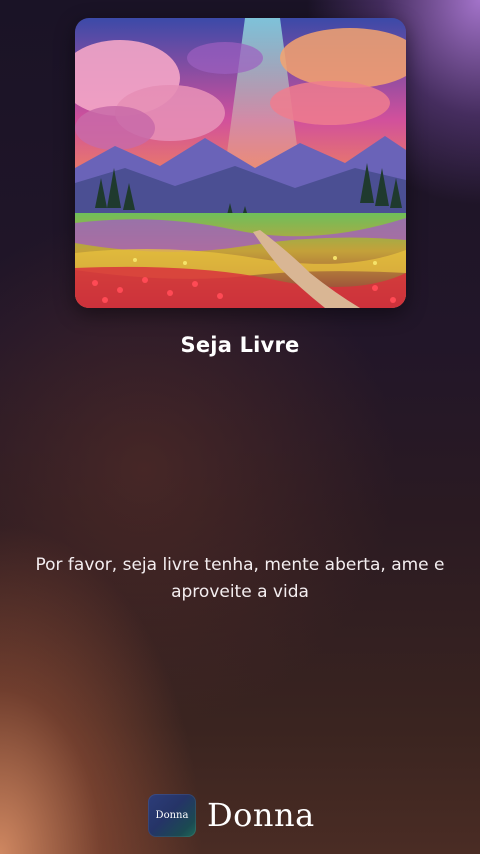  What do you see at coordinates (261, 815) in the screenshot?
I see `brand-name: Donna` at bounding box center [261, 815].